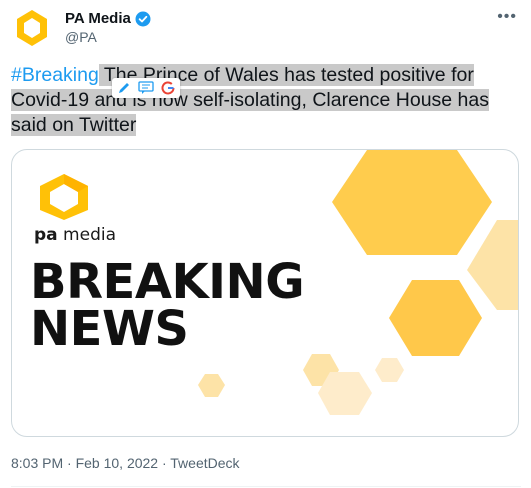 Image resolution: width=531 pixels, height=488 pixels. Describe the element at coordinates (81, 37) in the screenshot. I see `author-handle: @PA` at that location.